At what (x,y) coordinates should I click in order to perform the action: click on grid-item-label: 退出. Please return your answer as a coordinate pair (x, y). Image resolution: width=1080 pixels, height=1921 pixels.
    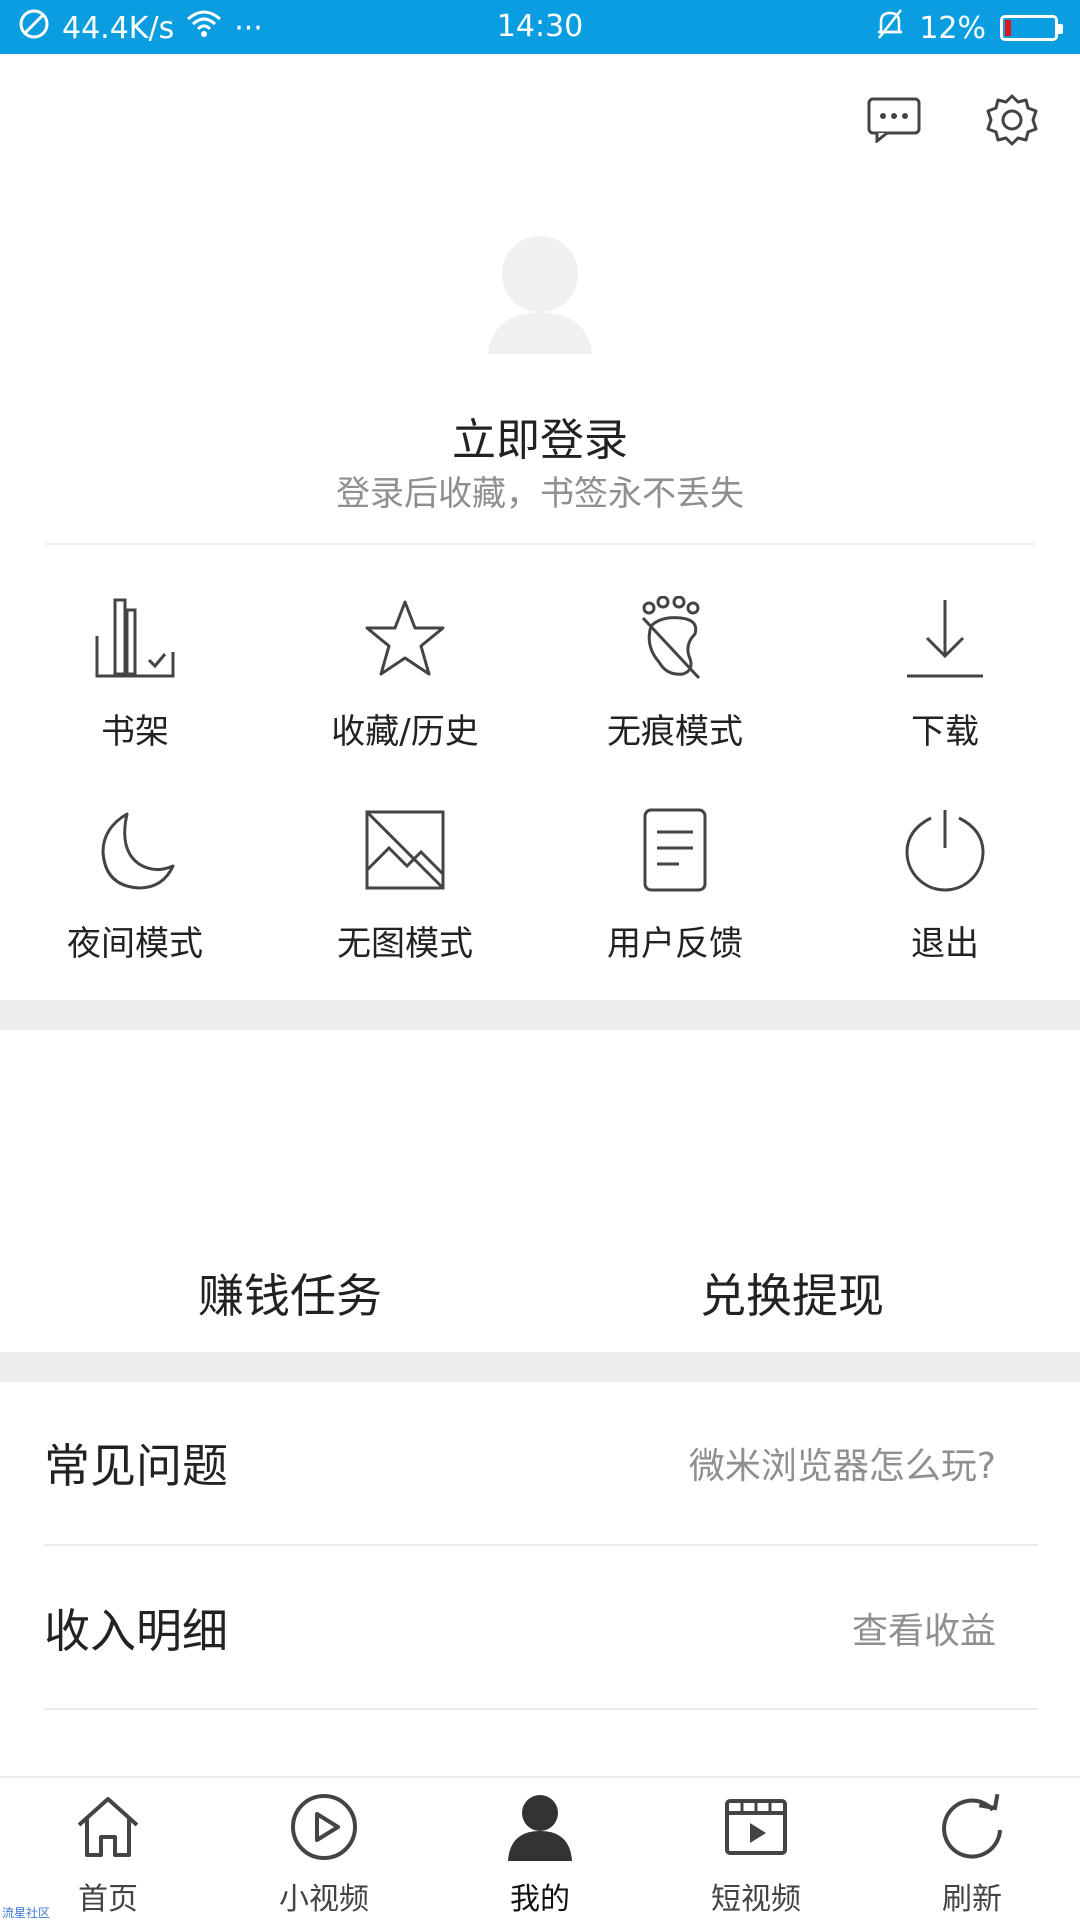
    Looking at the image, I should click on (945, 944).